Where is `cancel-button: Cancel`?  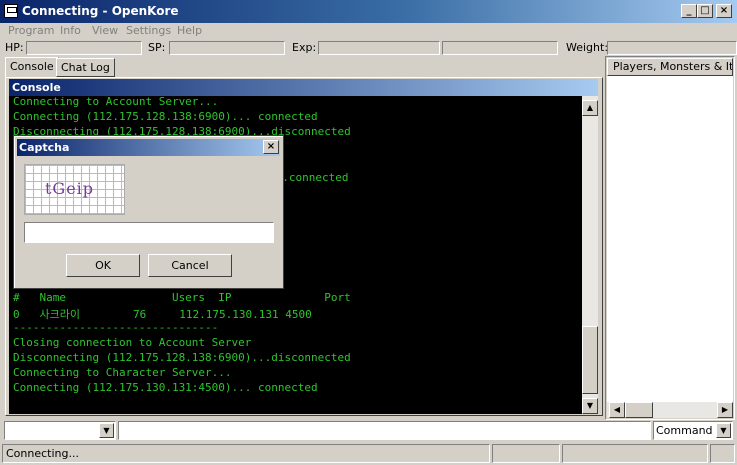
cancel-button: Cancel is located at coordinates (190, 265).